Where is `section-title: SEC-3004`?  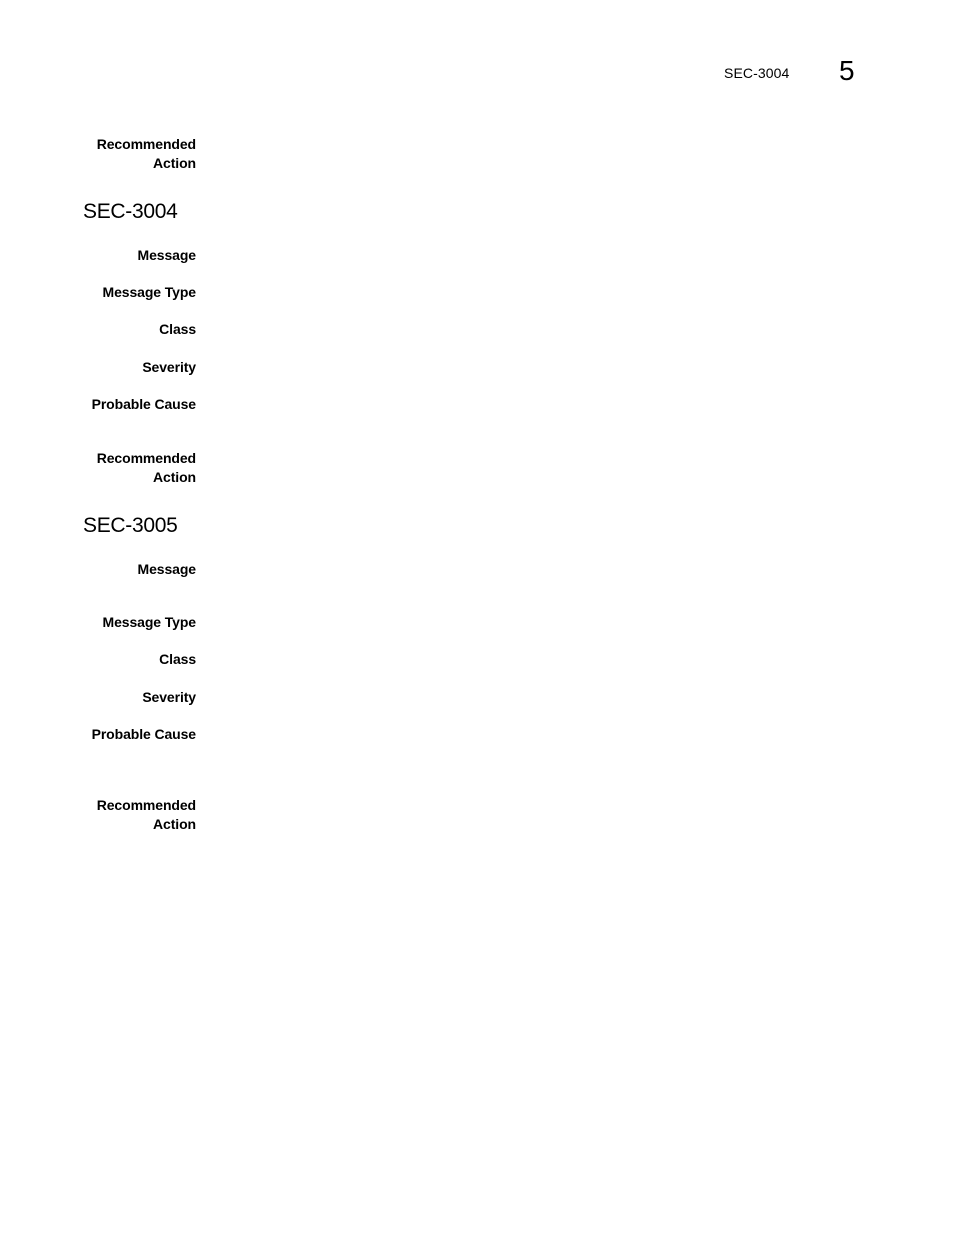 section-title: SEC-3004 is located at coordinates (130, 211).